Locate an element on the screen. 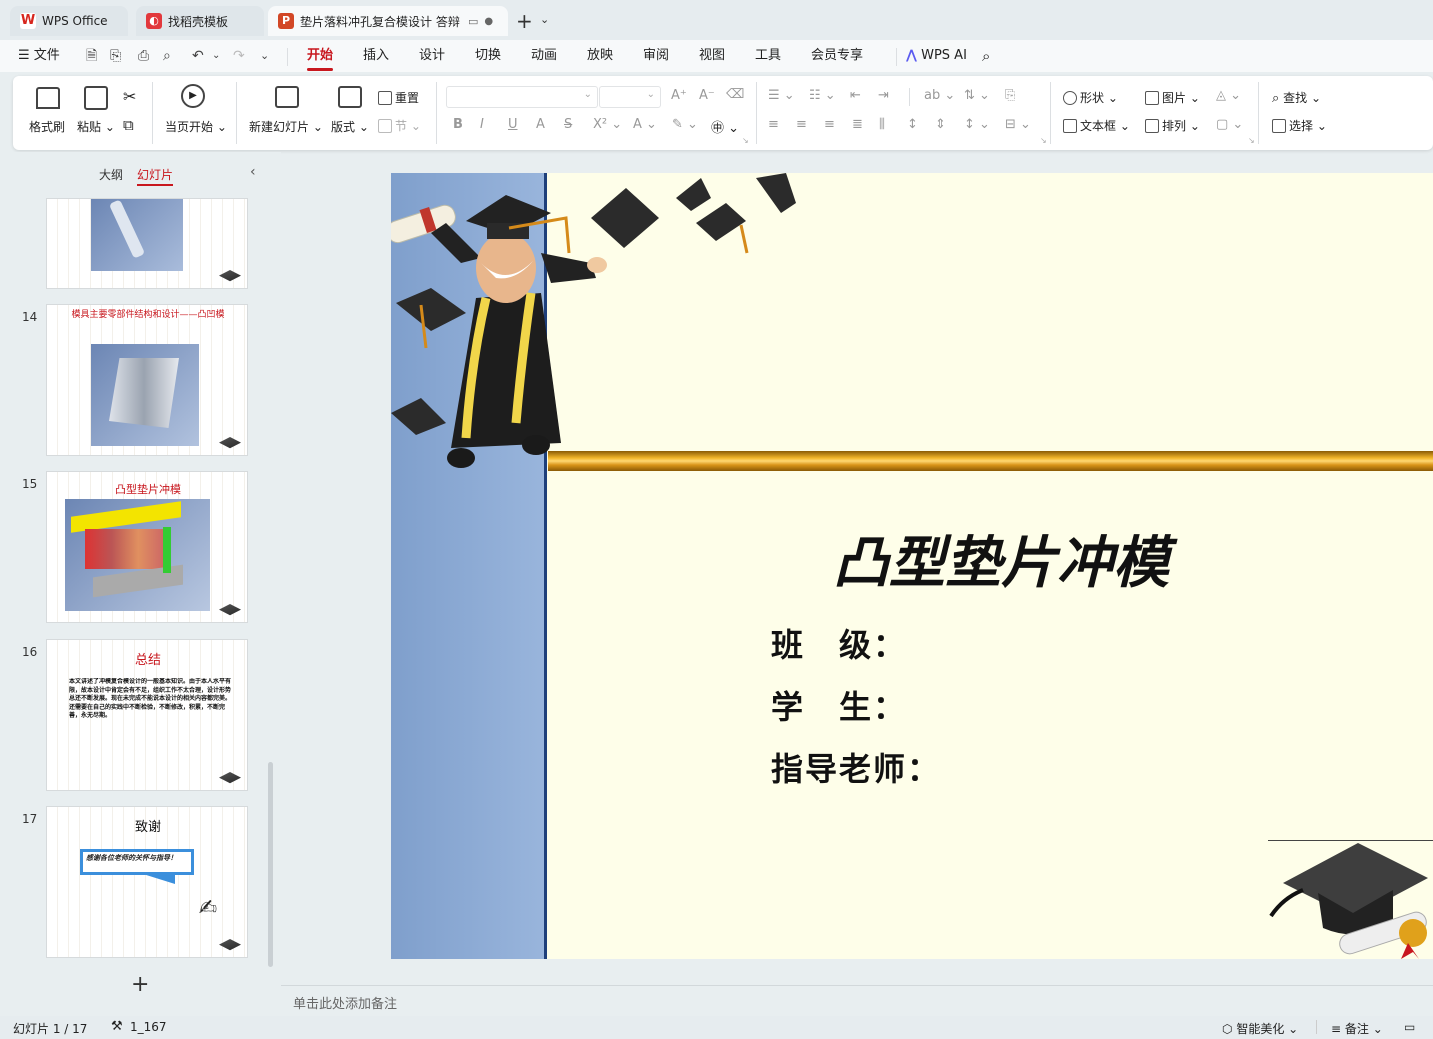  font-grow-icon: A⁺ is located at coordinates (679, 95).